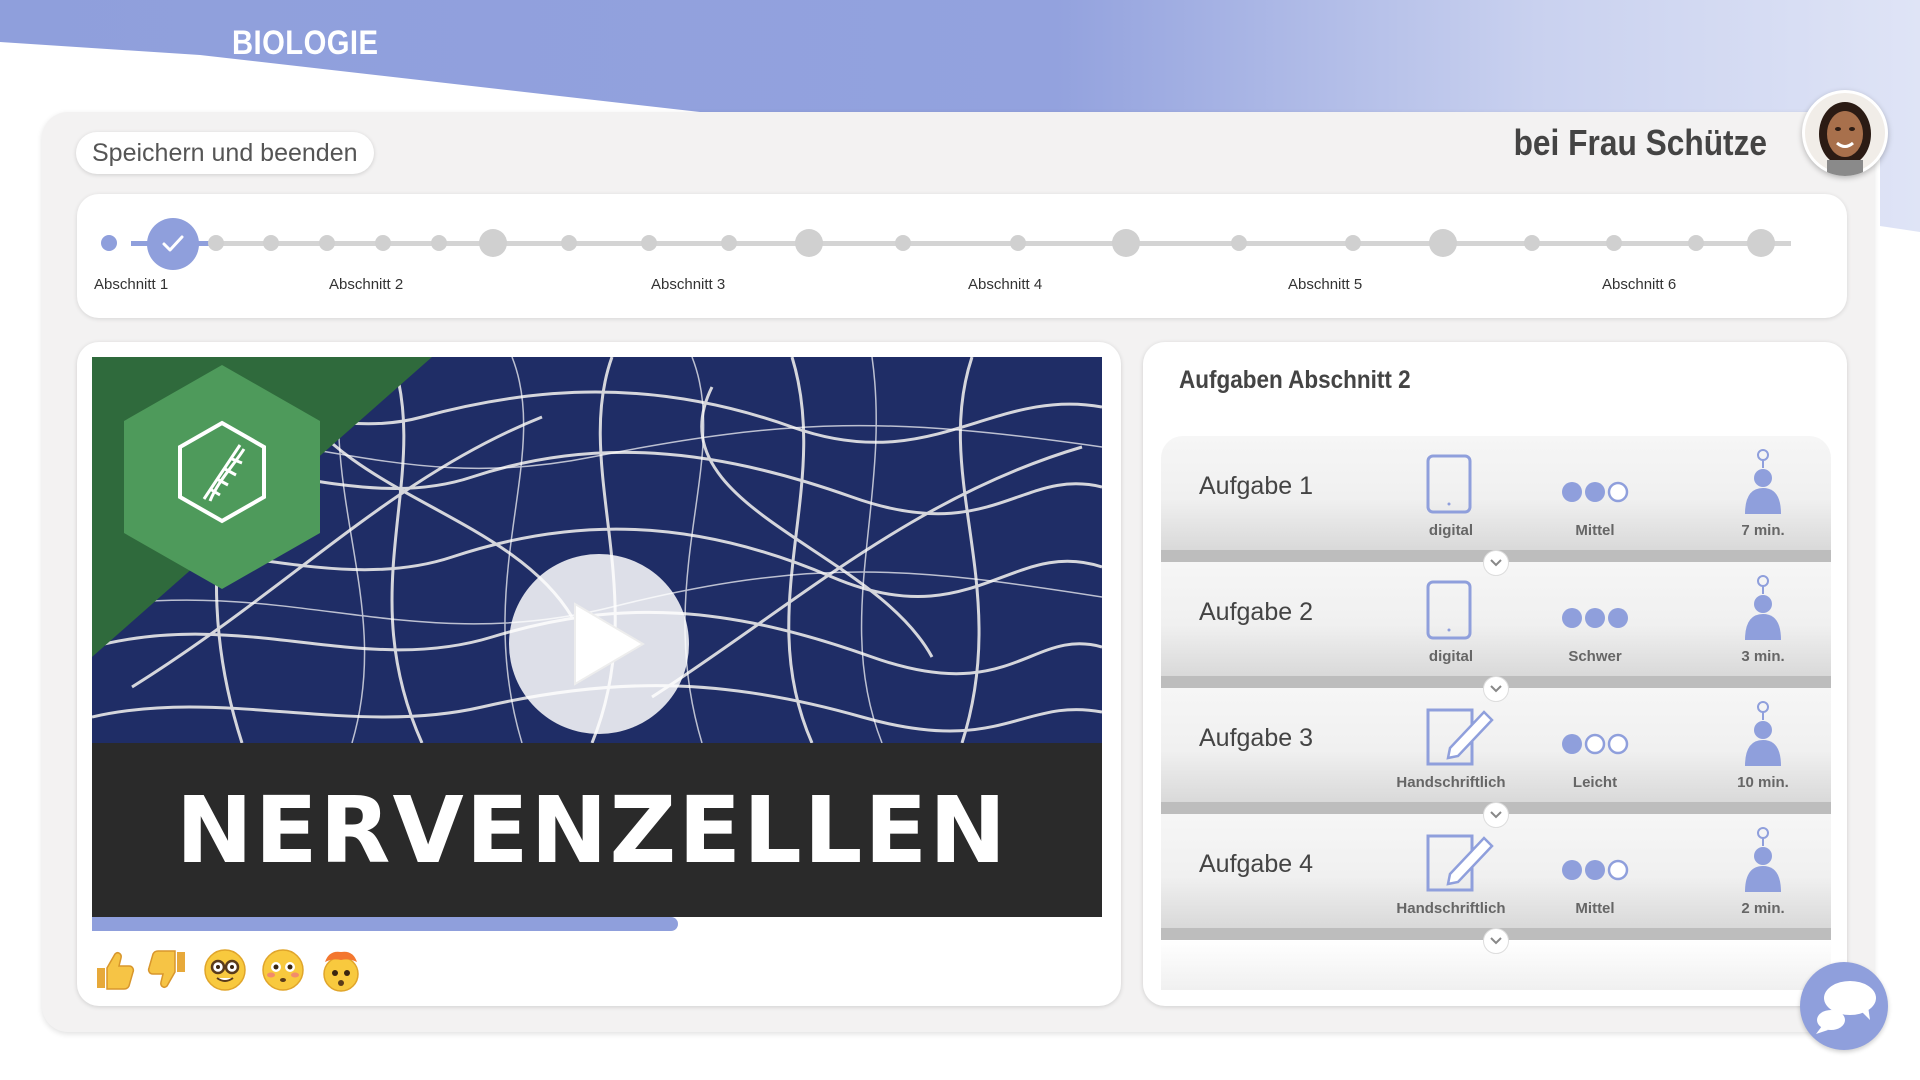 This screenshot has height=1080, width=1920. Describe the element at coordinates (225, 153) in the screenshot. I see `save-and-exit-button: Speichern und beenden` at that location.